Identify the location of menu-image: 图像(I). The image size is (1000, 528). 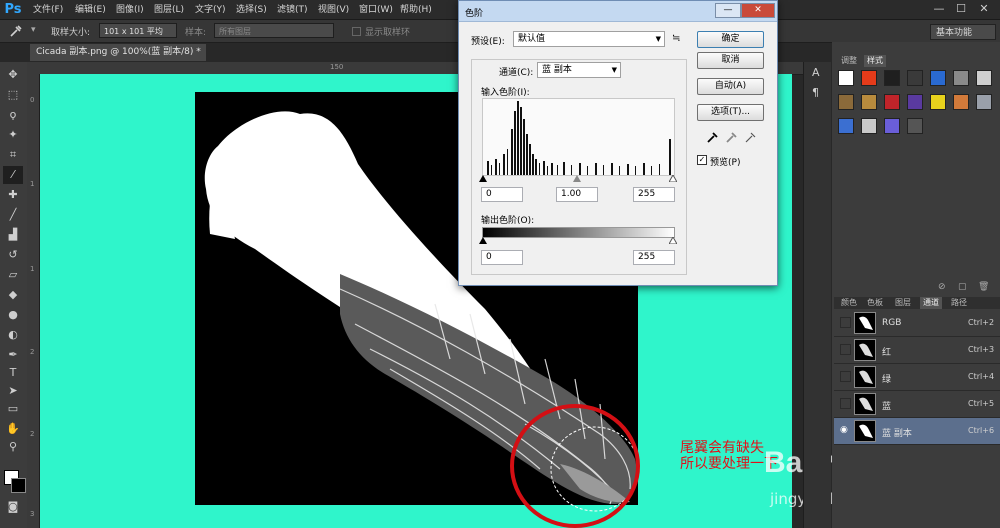
(130, 10).